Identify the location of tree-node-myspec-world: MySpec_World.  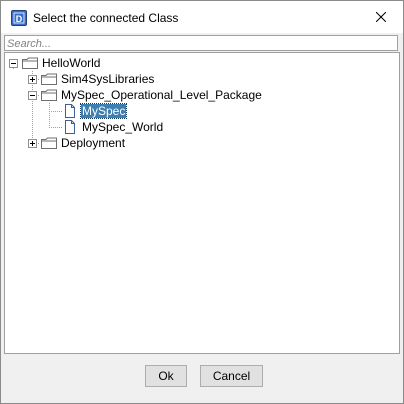
(113, 127).